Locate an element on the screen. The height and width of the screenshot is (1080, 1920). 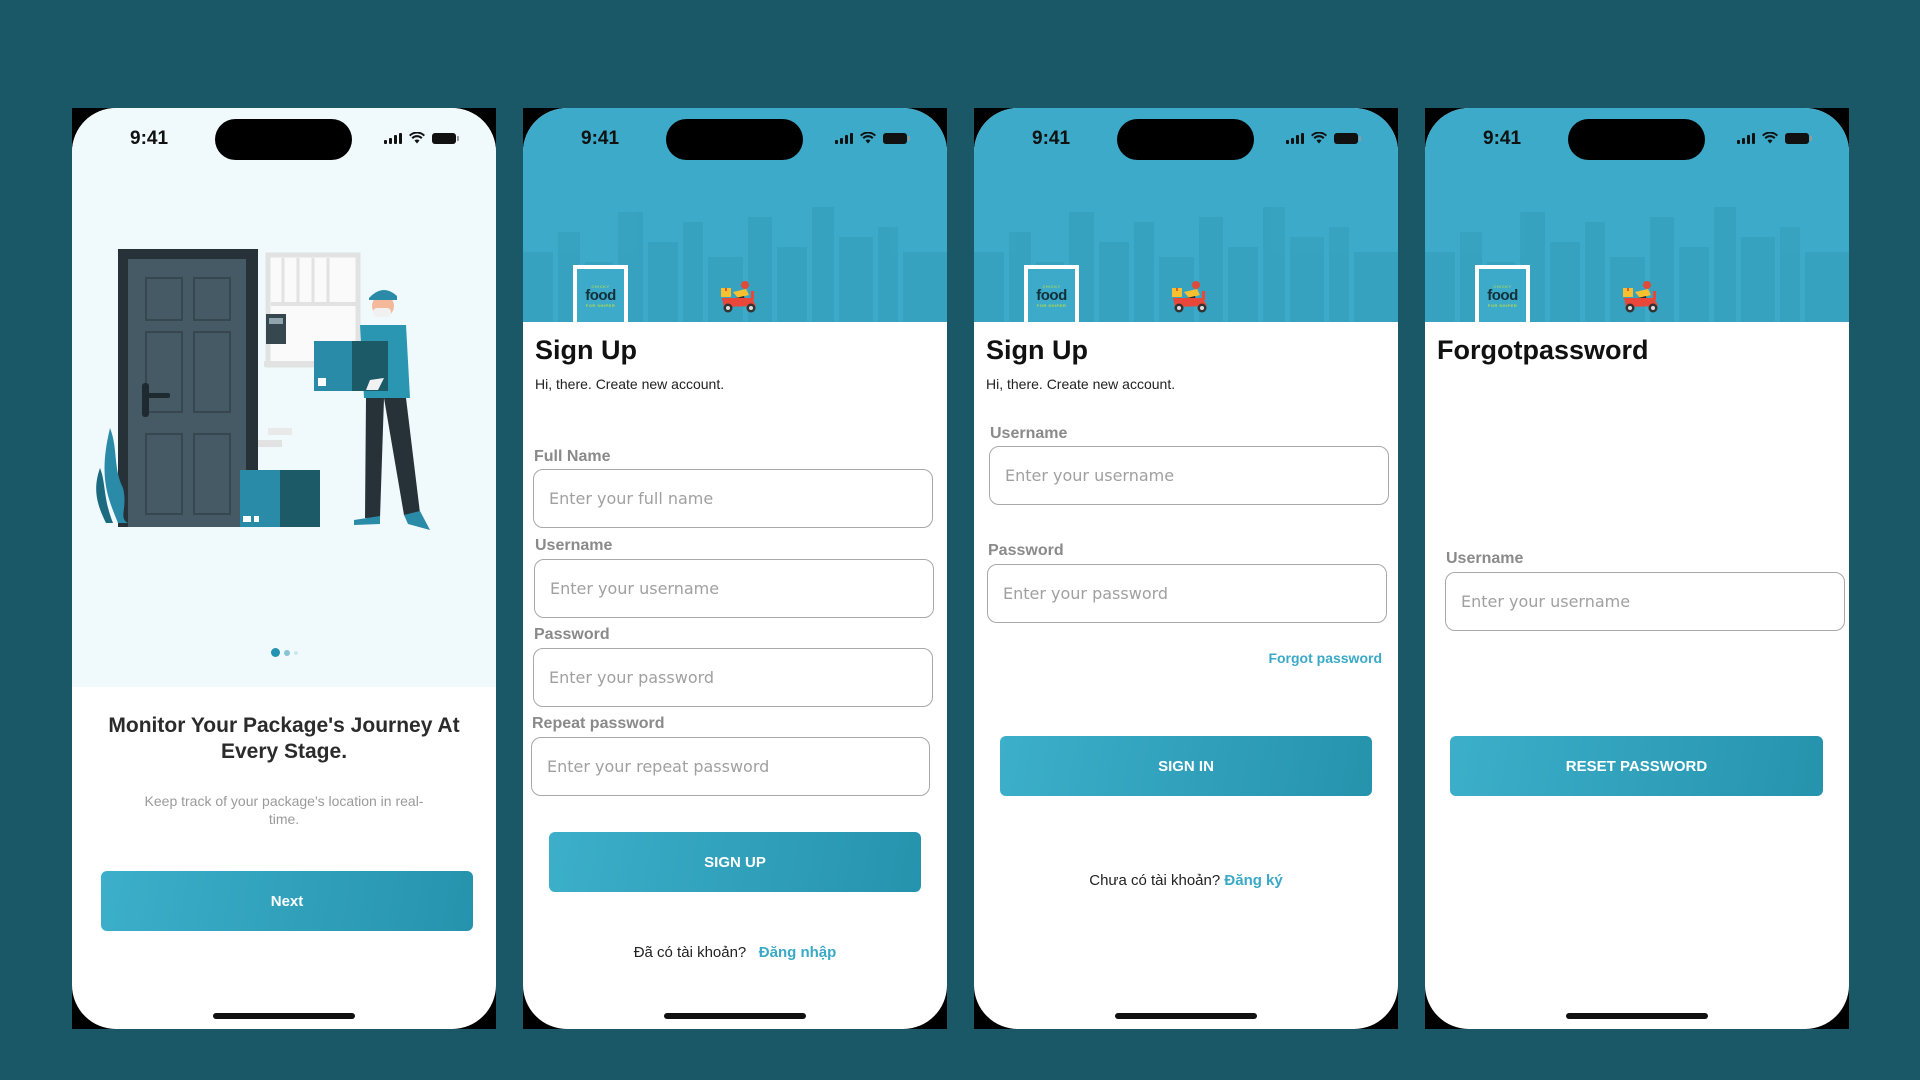
next-button: Next is located at coordinates (287, 901).